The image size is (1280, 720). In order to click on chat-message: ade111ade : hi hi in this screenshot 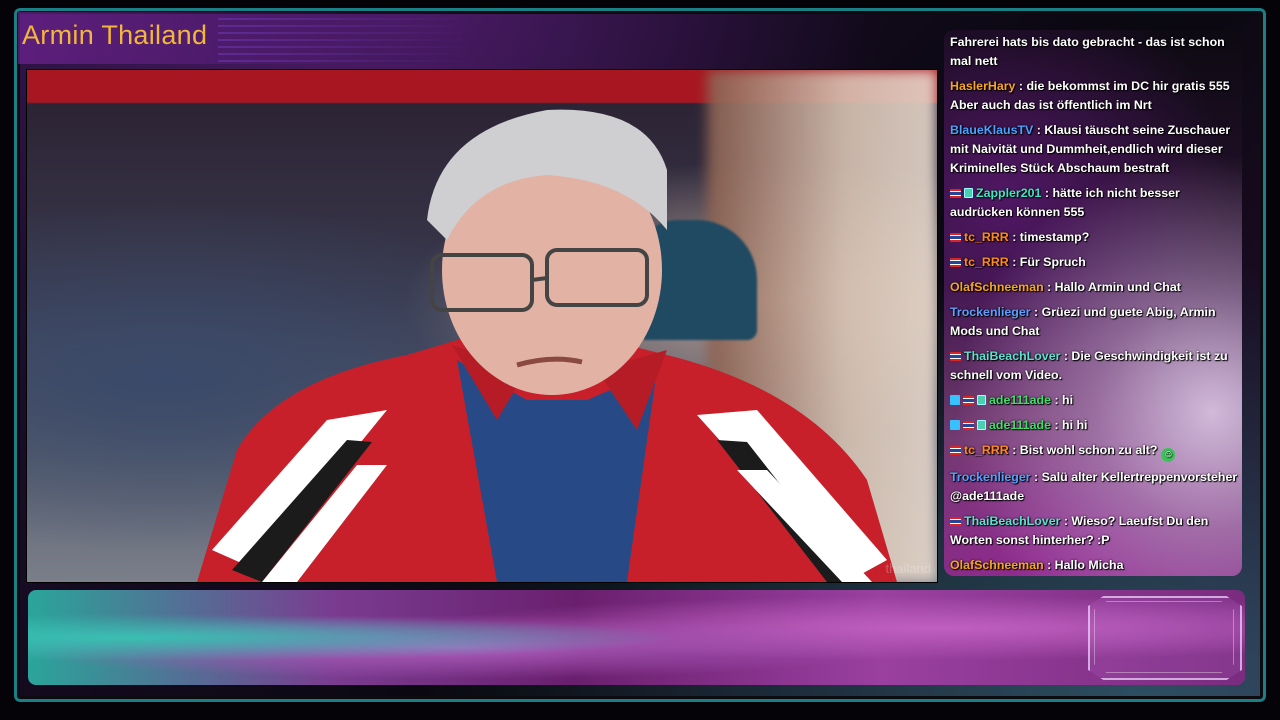, I will do `click(1093, 425)`.